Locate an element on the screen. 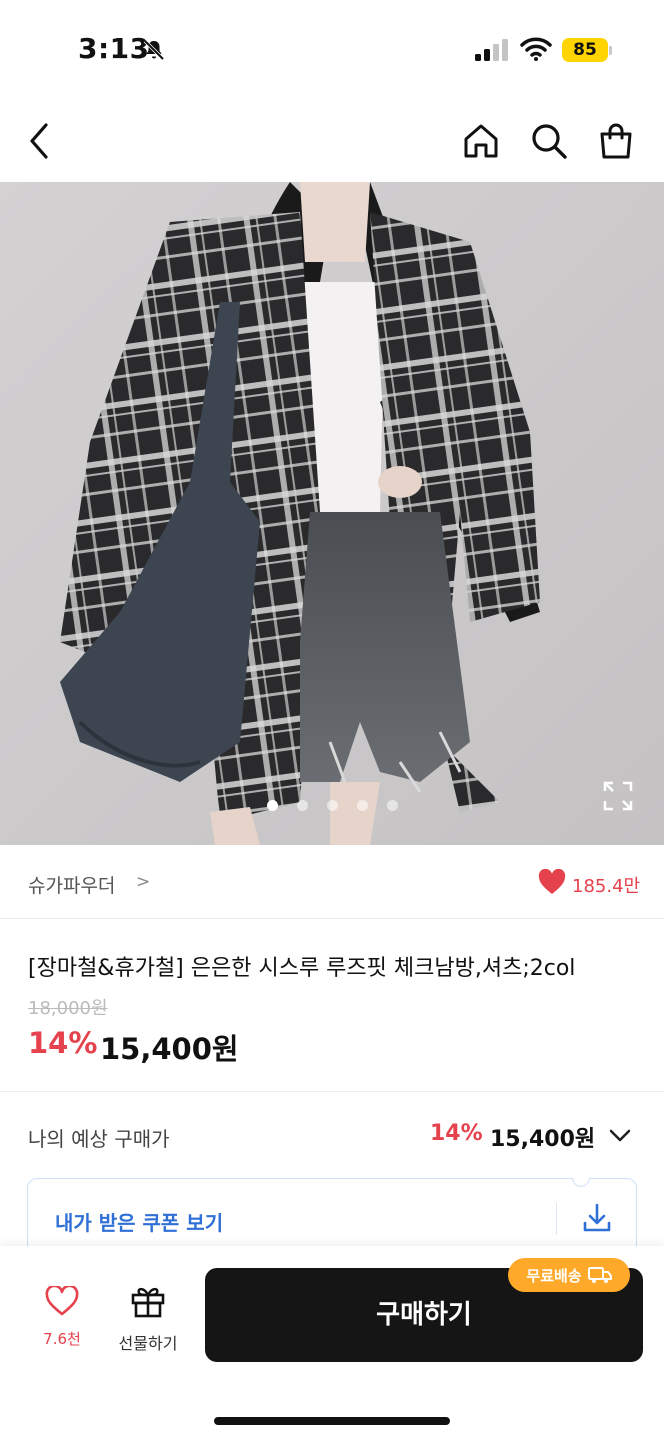 This screenshot has width=664, height=1440. expected-discount: 14% is located at coordinates (456, 1133).